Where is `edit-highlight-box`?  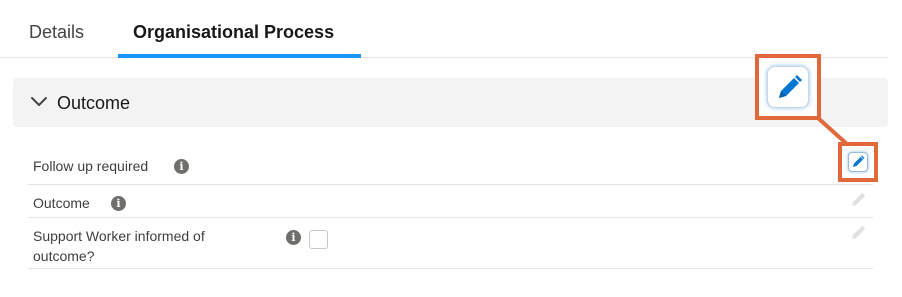 edit-highlight-box is located at coordinates (858, 162).